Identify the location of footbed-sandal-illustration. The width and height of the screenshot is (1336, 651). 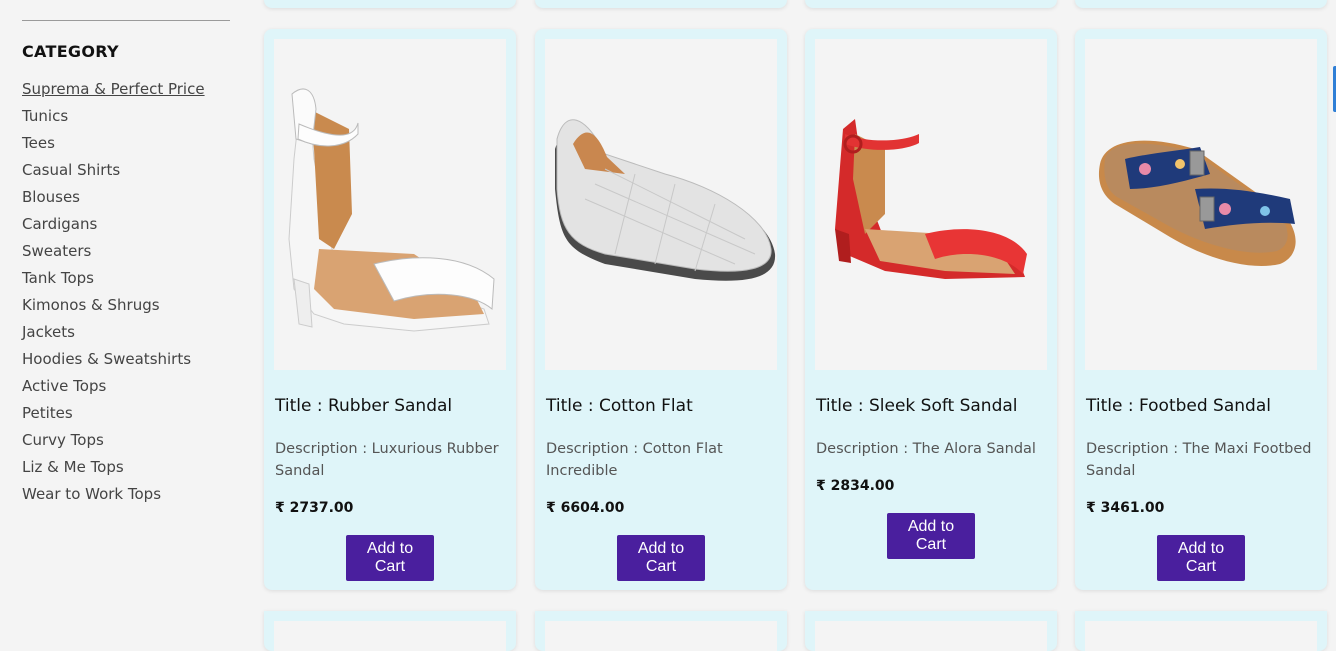
(1197, 203).